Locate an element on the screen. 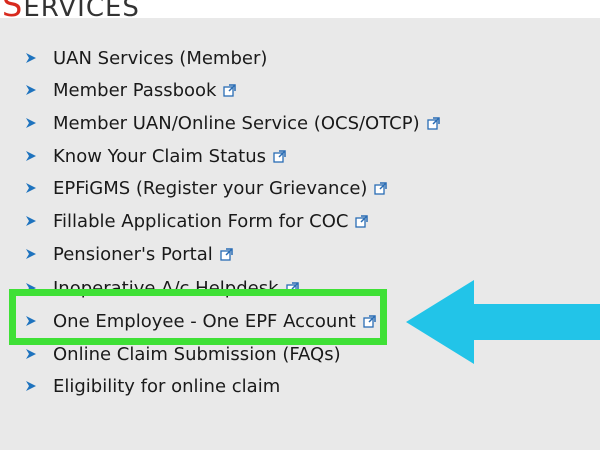 Image resolution: width=600 pixels, height=450 pixels. service-link-epfigms: EPFiGMS (Register your Grievance) is located at coordinates (220, 189).